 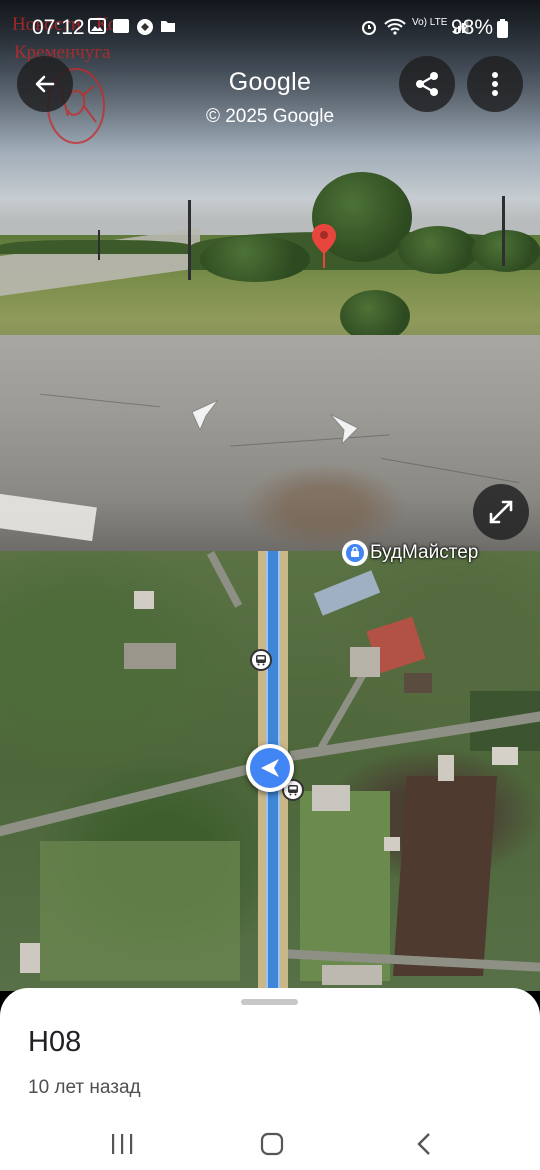 I want to click on system-nav-bar, so click(x=270, y=1145).